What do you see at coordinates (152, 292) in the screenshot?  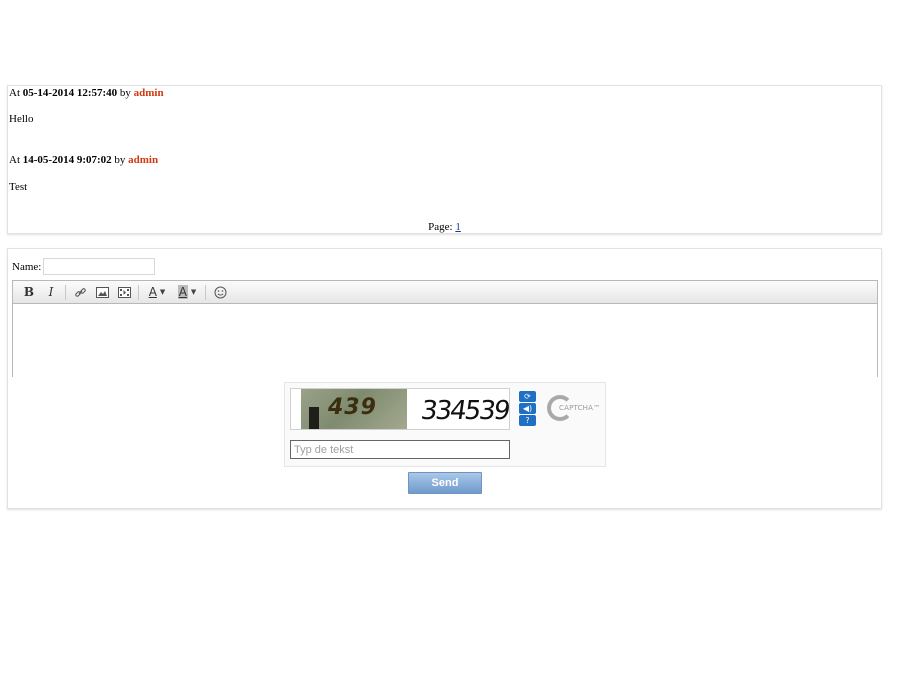 I see `font-color-icon: A` at bounding box center [152, 292].